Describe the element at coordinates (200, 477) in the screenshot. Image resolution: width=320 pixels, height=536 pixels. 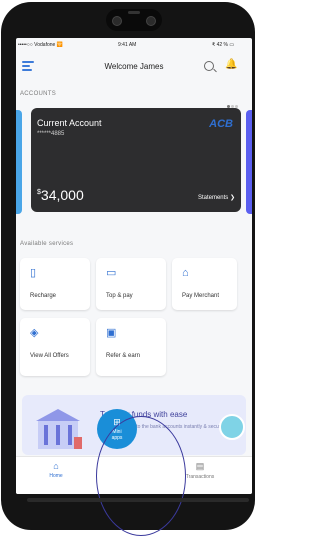
I see `tab-label: Transactions` at that location.